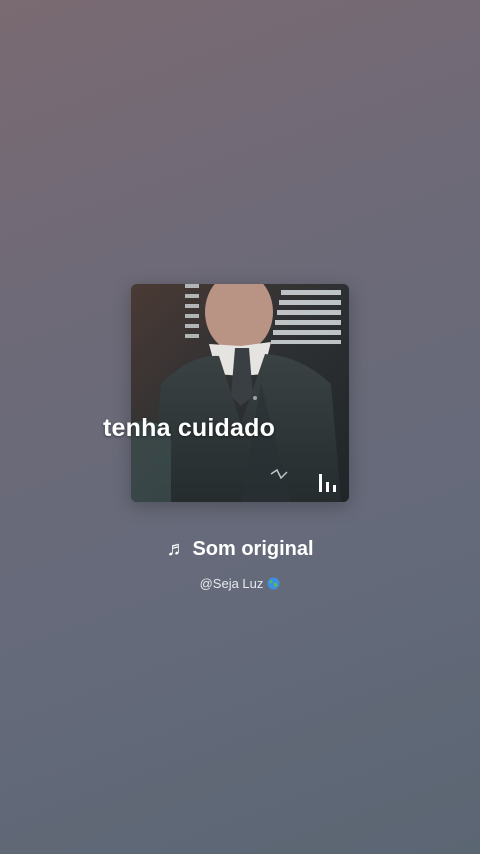  What do you see at coordinates (176, 549) in the screenshot?
I see `music-note-icon: ♬` at bounding box center [176, 549].